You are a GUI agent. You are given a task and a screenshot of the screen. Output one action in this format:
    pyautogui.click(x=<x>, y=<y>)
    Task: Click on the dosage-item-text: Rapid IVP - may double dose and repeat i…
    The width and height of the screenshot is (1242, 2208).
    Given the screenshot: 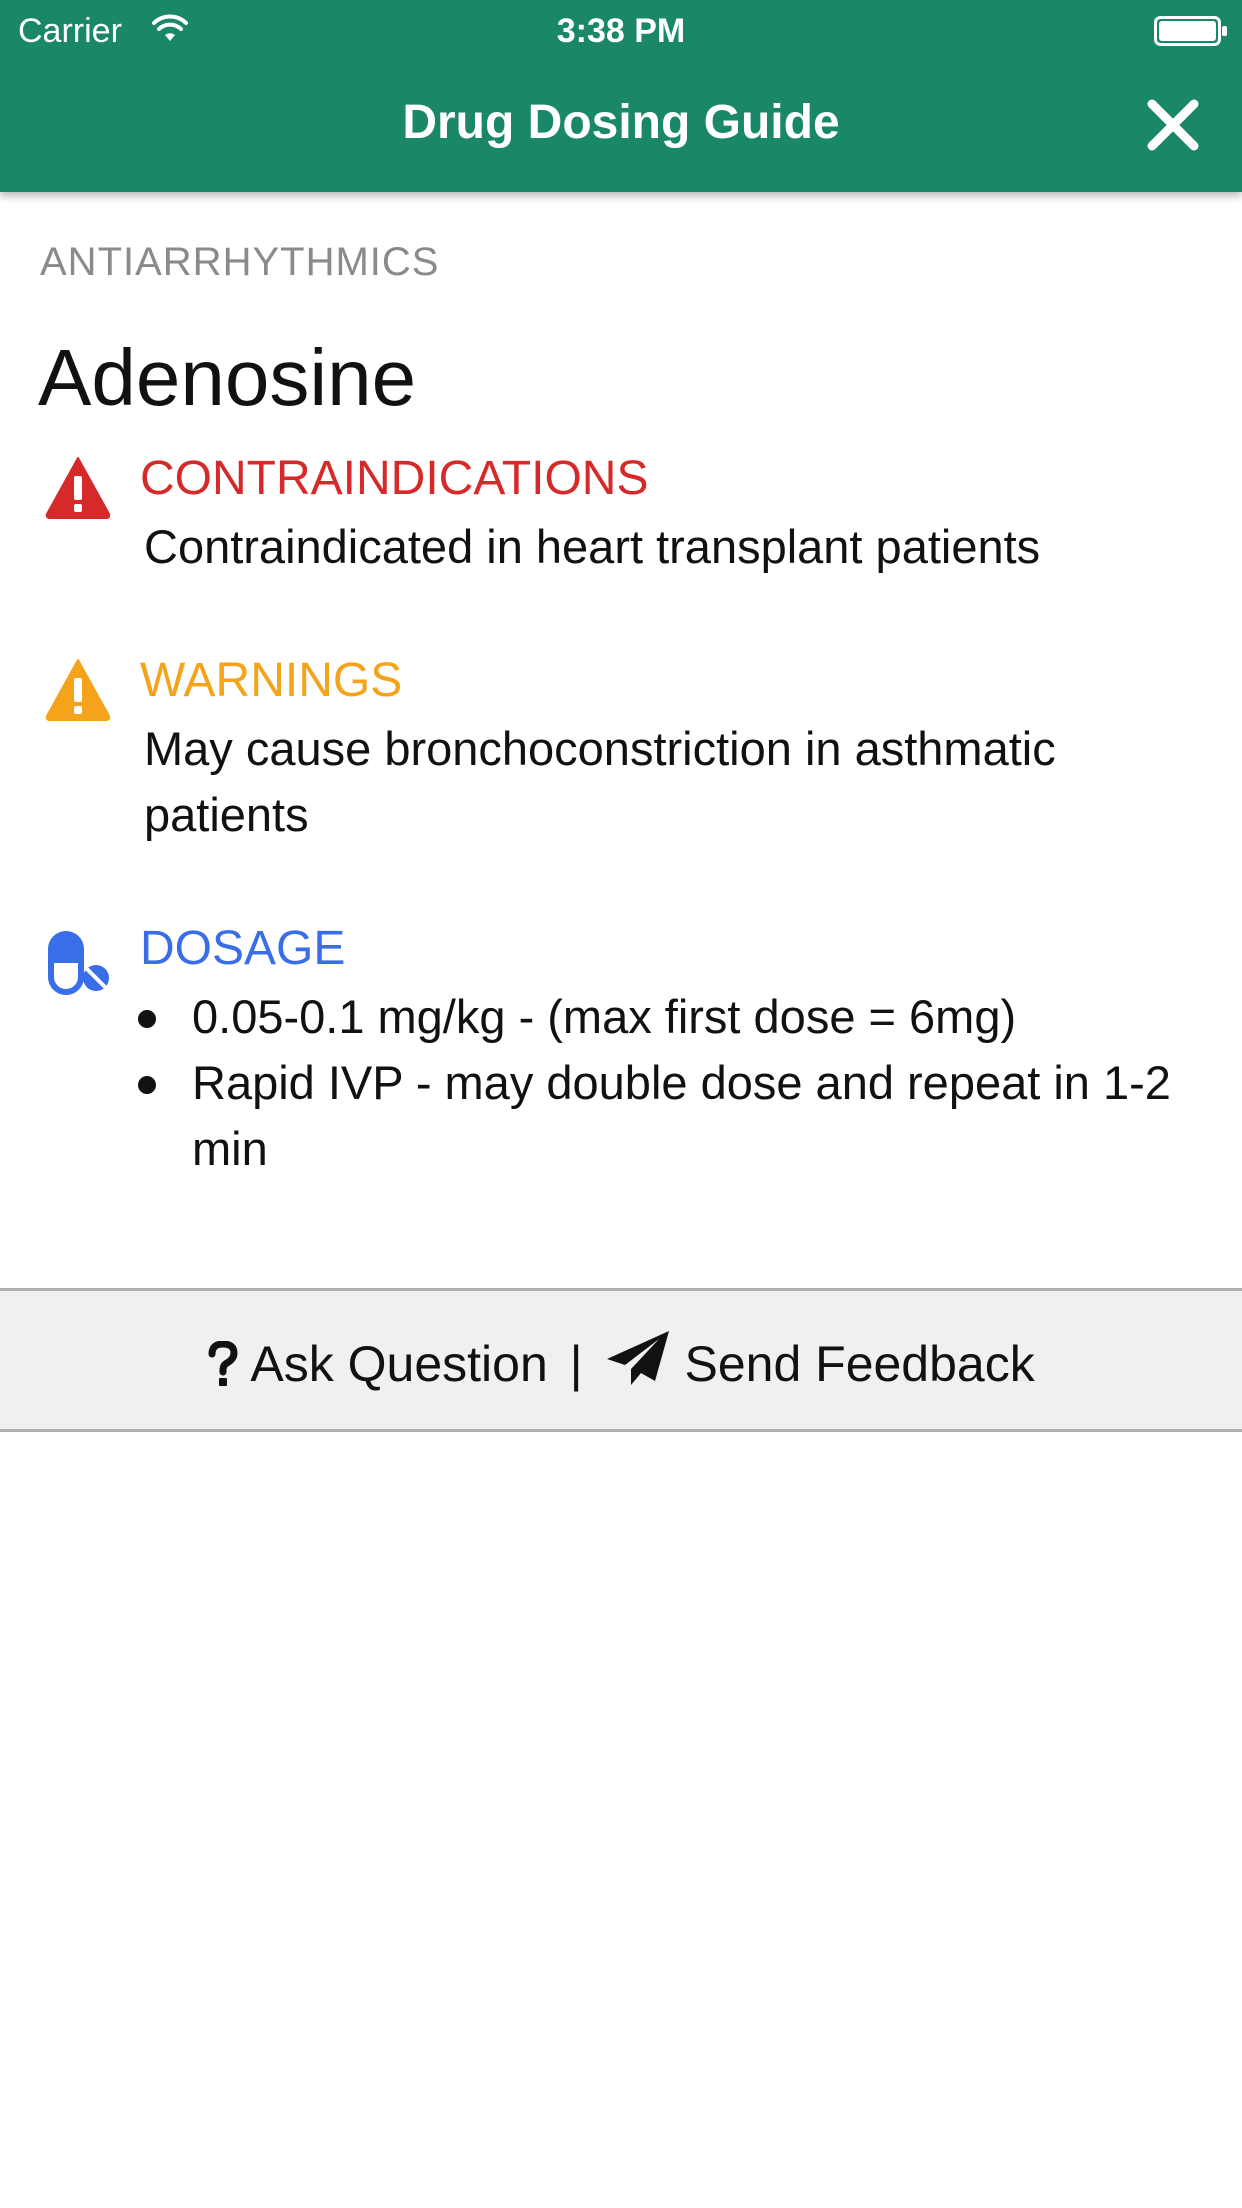 What is the action you would take?
    pyautogui.click(x=681, y=1115)
    